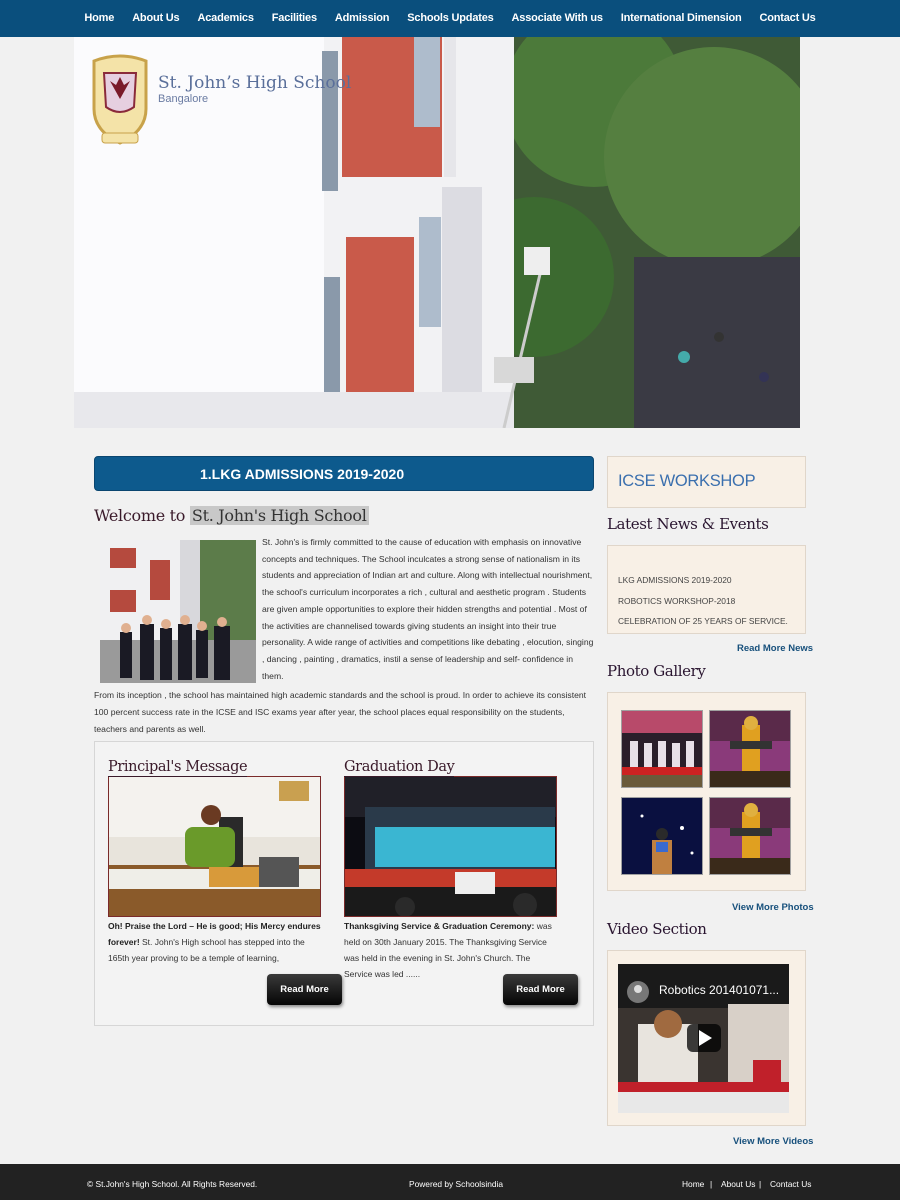 The width and height of the screenshot is (900, 1200). What do you see at coordinates (344, 473) in the screenshot?
I see `admissions-banner: 1.LKG ADMISSIONS 2019-2020` at bounding box center [344, 473].